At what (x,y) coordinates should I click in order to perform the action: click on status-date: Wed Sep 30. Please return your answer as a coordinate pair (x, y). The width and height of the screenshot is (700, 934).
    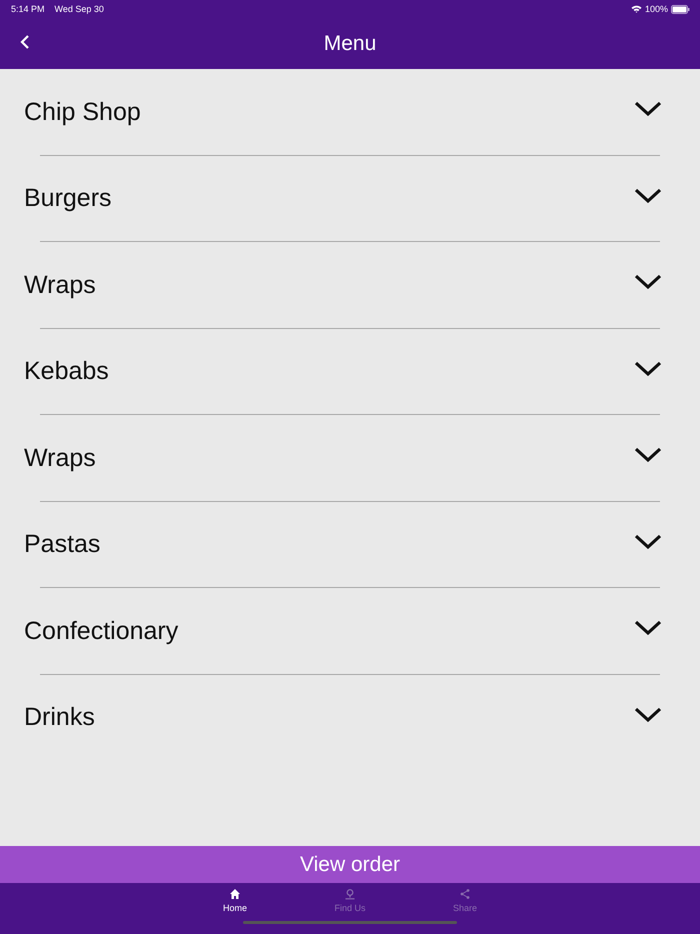
    Looking at the image, I should click on (79, 9).